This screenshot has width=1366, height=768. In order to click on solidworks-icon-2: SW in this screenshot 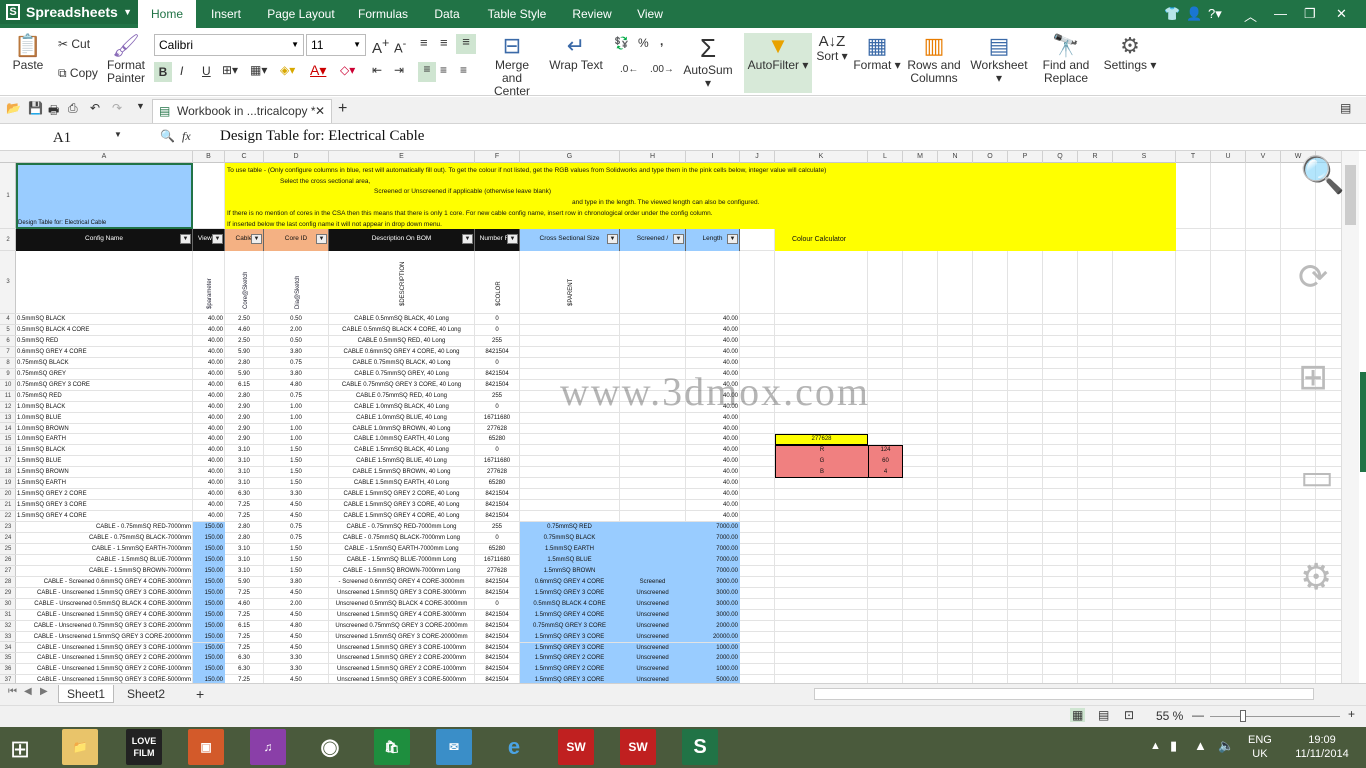, I will do `click(638, 747)`.